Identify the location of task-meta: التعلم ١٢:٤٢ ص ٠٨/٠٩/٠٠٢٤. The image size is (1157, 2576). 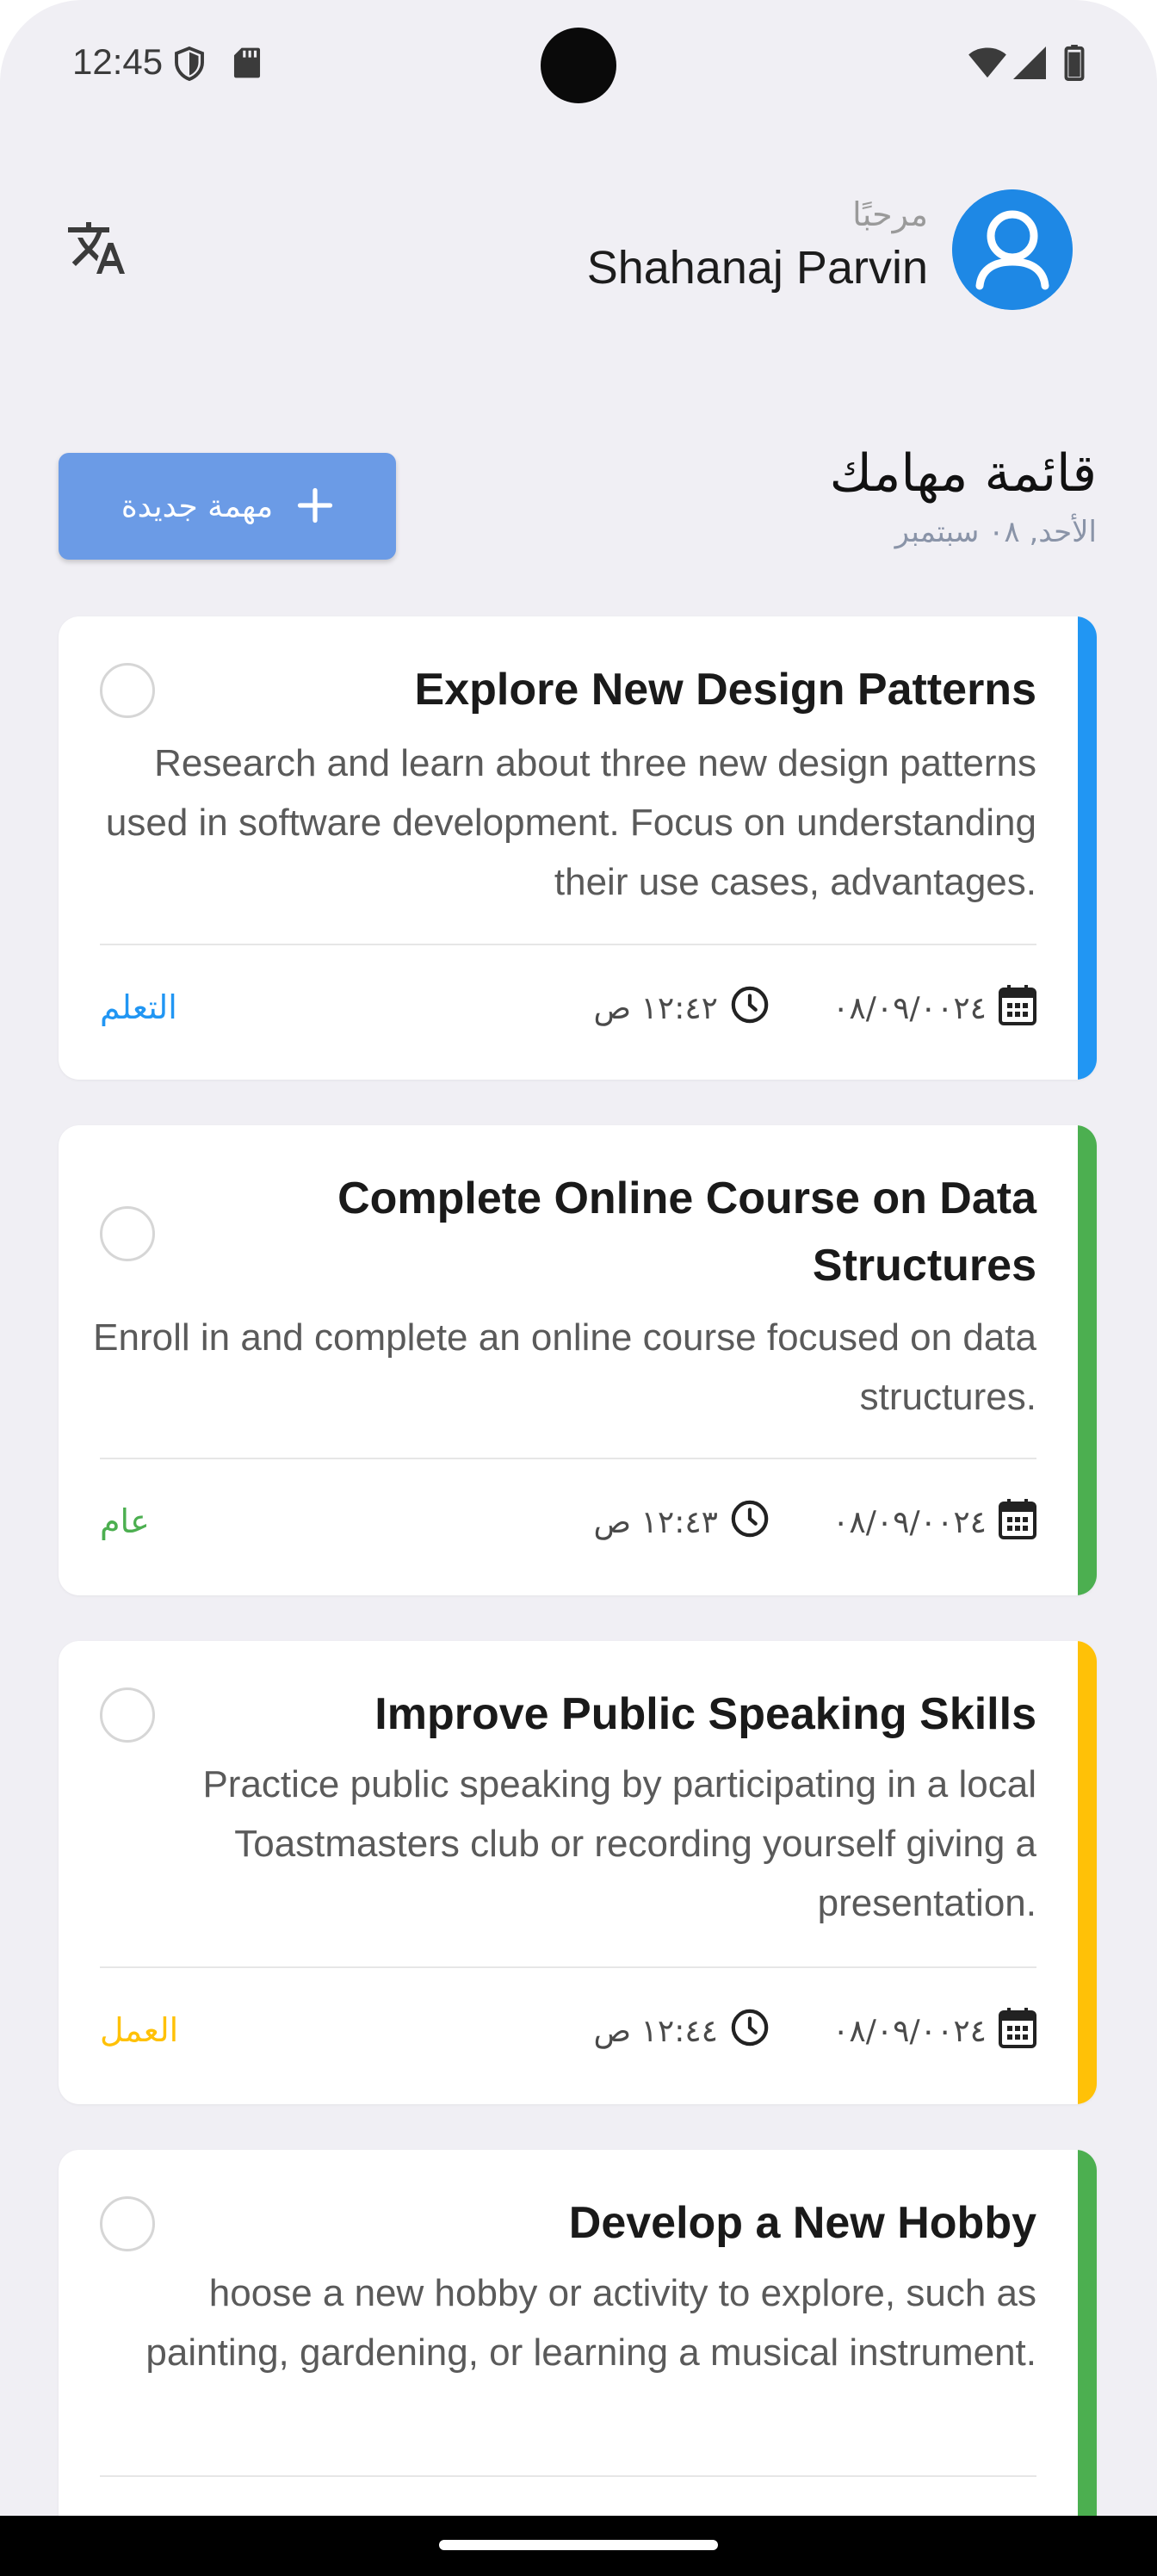
(568, 1008).